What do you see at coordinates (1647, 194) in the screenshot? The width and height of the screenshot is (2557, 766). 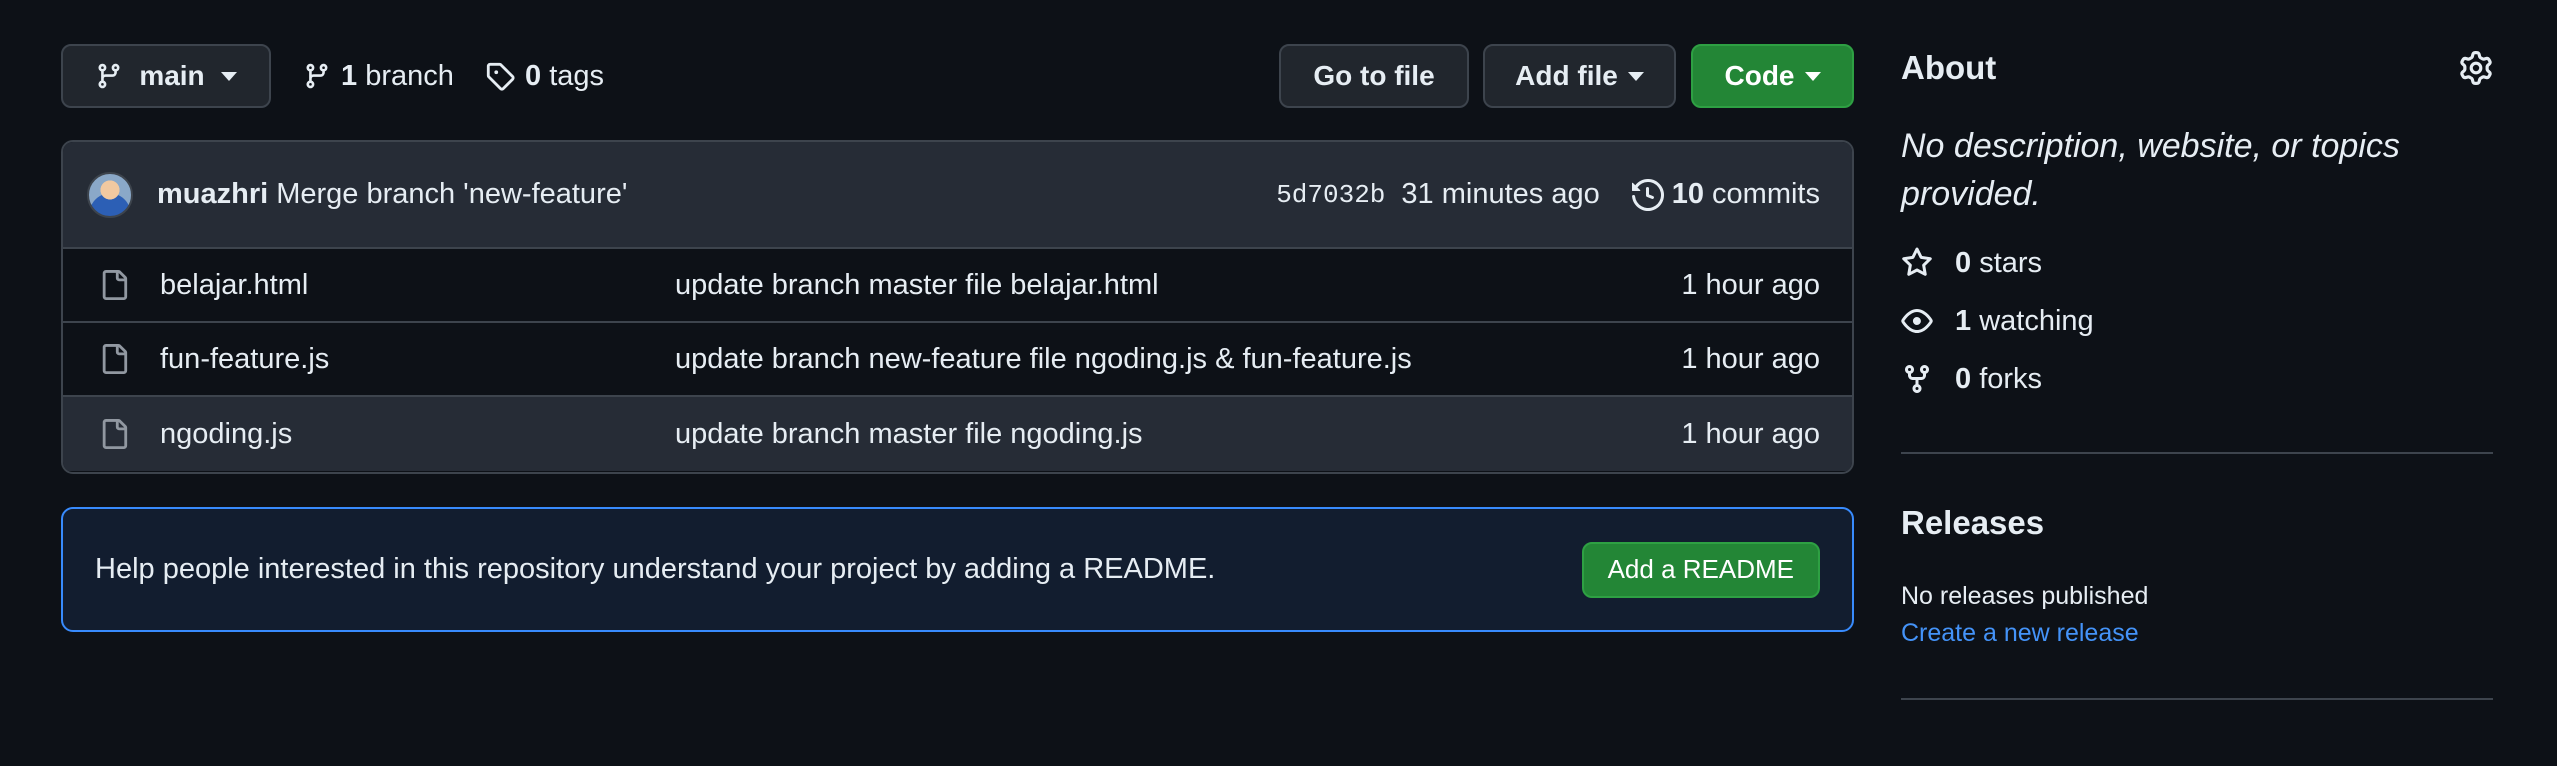 I see `history-icon` at bounding box center [1647, 194].